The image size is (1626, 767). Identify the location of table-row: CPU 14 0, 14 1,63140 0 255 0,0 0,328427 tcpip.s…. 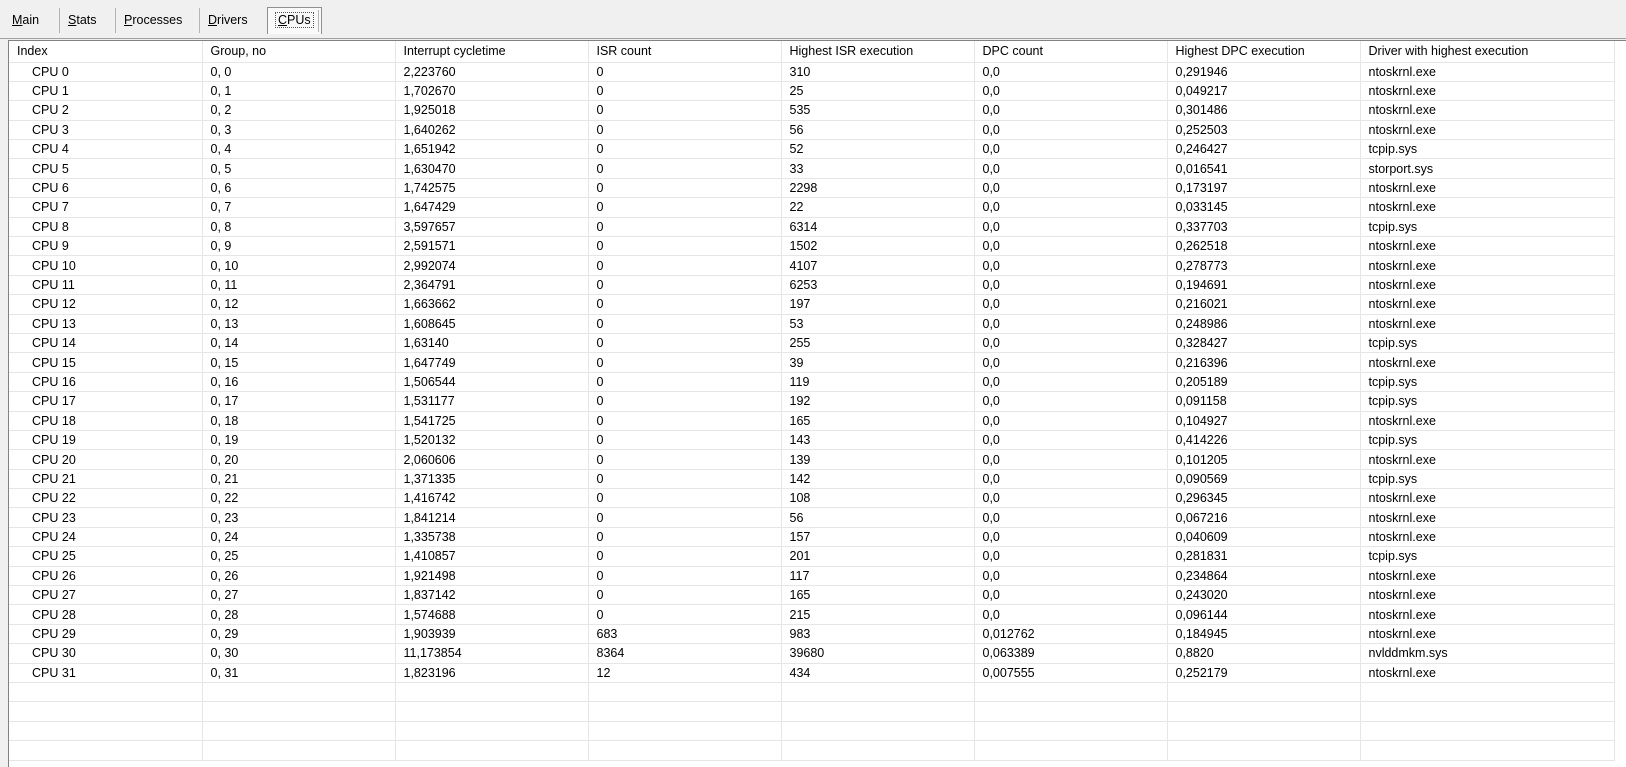
(812, 343).